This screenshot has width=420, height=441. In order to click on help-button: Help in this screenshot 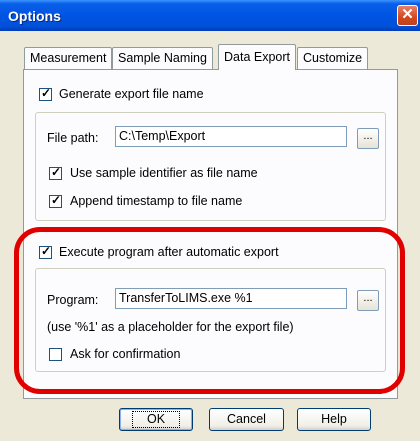, I will do `click(334, 419)`.